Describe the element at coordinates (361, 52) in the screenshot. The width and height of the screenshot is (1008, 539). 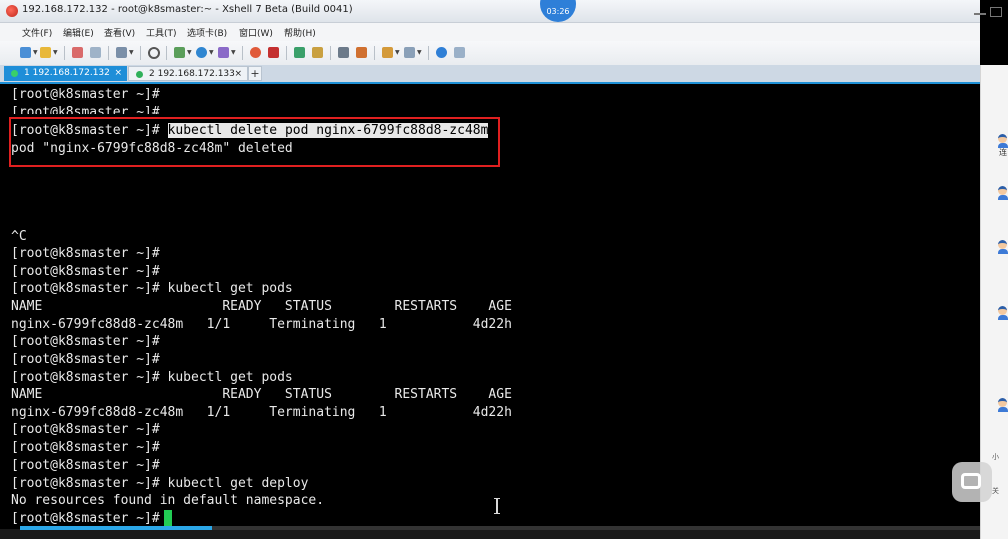
I see `highlight-icon` at that location.